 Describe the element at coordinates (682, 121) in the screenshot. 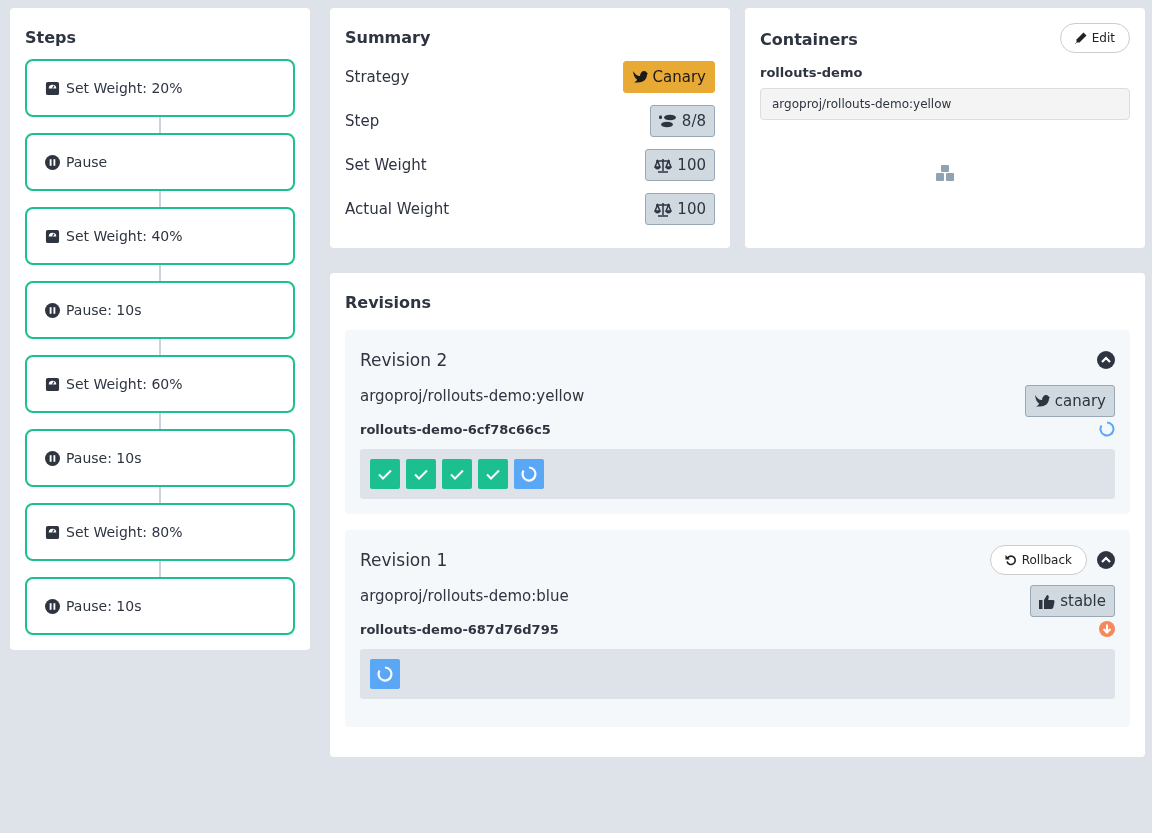

I see `summary-value: 8/8` at that location.